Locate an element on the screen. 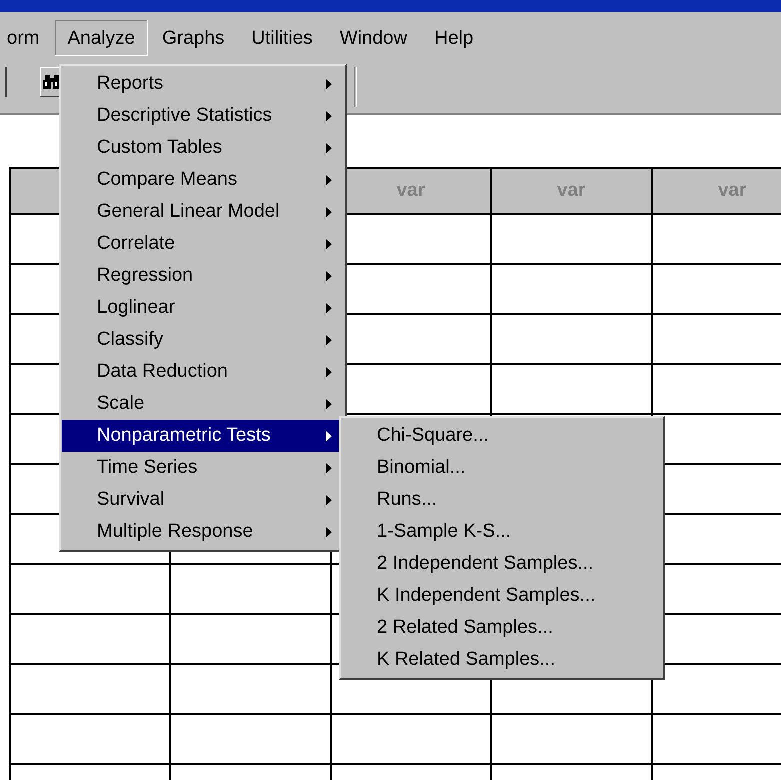 The image size is (781, 780). menu-option: Data Reduction is located at coordinates (203, 372).